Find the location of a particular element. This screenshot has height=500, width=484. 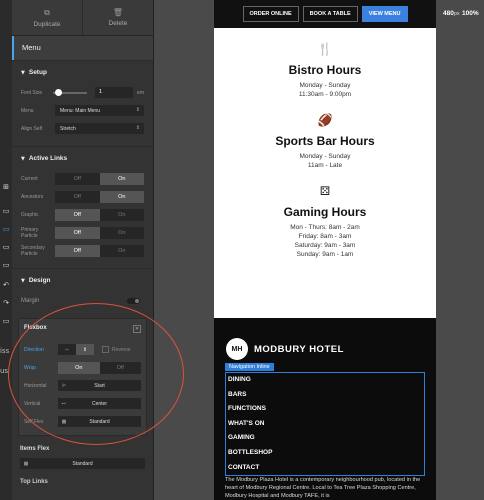

duplicate-icon: ⧉ is located at coordinates (47, 12).